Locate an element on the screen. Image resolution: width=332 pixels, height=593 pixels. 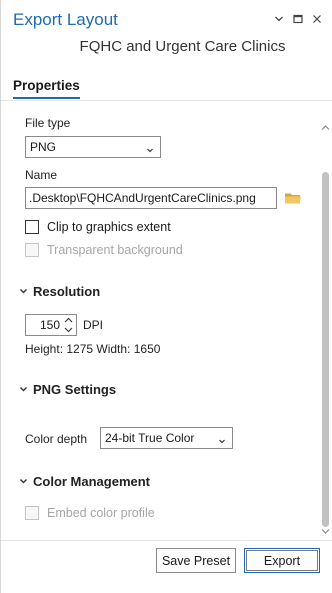
embed-color-profile-checkbox is located at coordinates (32, 513).